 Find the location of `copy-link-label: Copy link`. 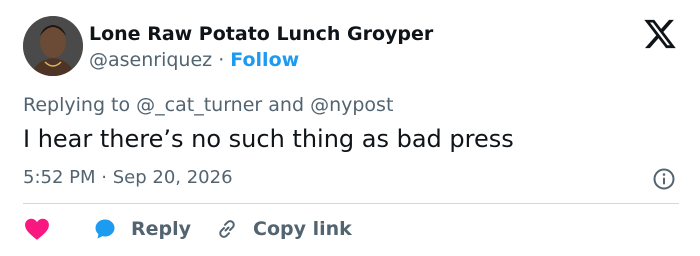

copy-link-label: Copy link is located at coordinates (302, 229).